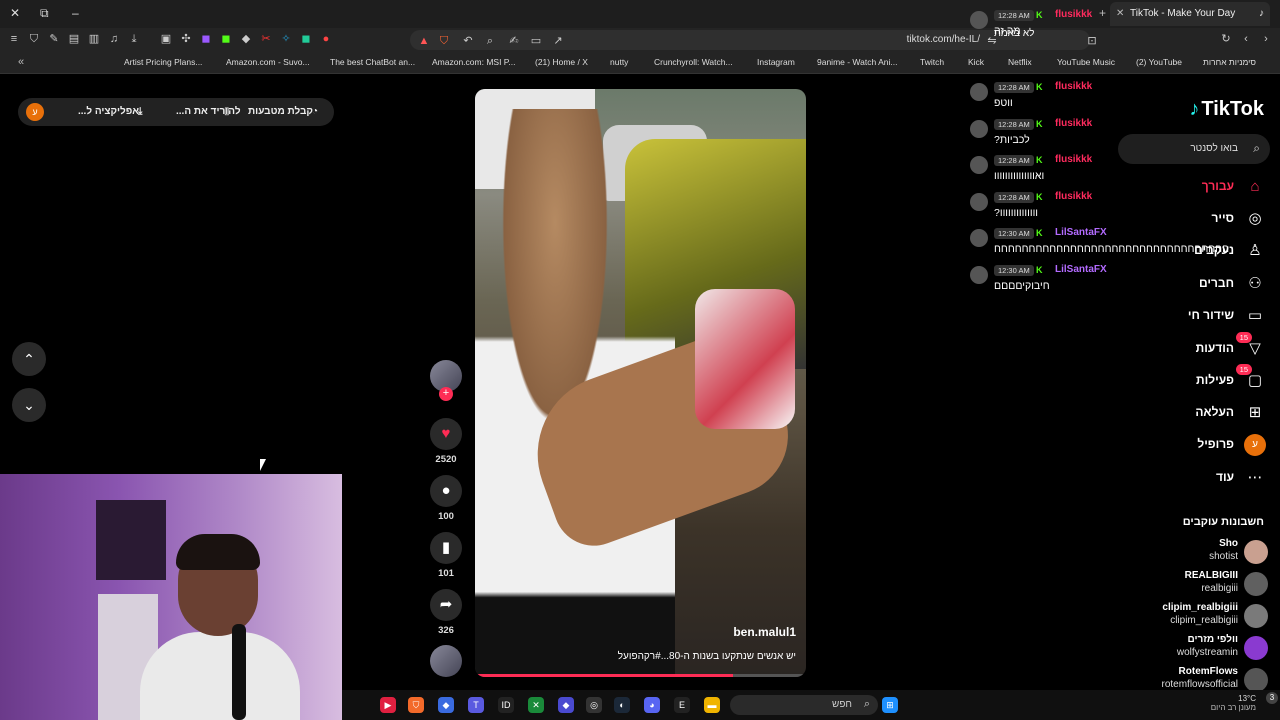 This screenshot has height=720, width=1280. I want to click on restore-window-icon: ⧉, so click(44, 13).